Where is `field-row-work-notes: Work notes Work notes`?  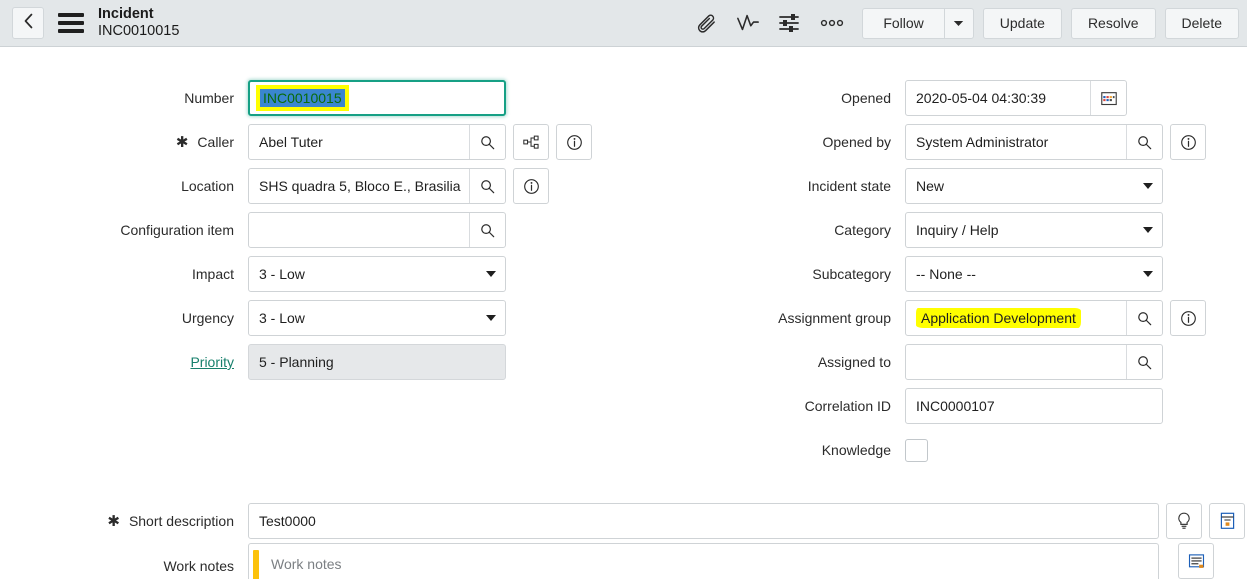 field-row-work-notes: Work notes Work notes is located at coordinates (623, 561).